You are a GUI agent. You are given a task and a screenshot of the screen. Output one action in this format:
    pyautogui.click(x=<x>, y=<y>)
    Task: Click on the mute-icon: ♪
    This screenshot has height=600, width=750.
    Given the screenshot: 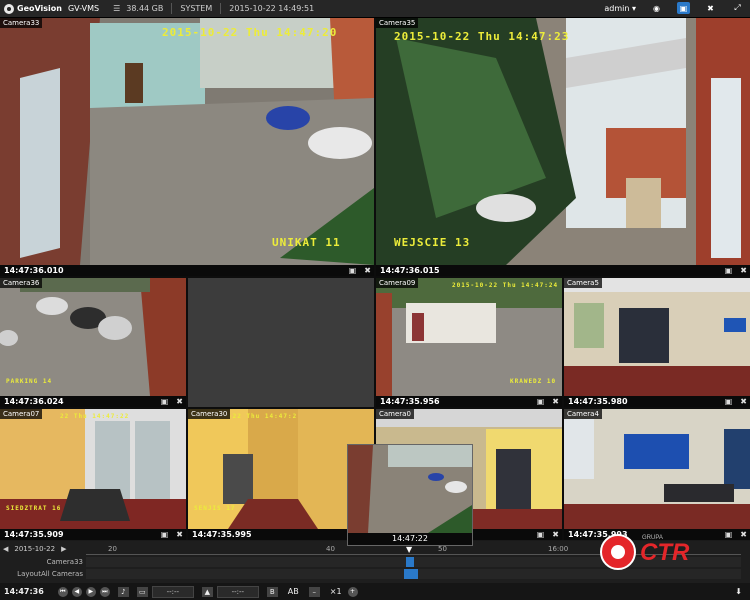 What is the action you would take?
    pyautogui.click(x=123, y=591)
    